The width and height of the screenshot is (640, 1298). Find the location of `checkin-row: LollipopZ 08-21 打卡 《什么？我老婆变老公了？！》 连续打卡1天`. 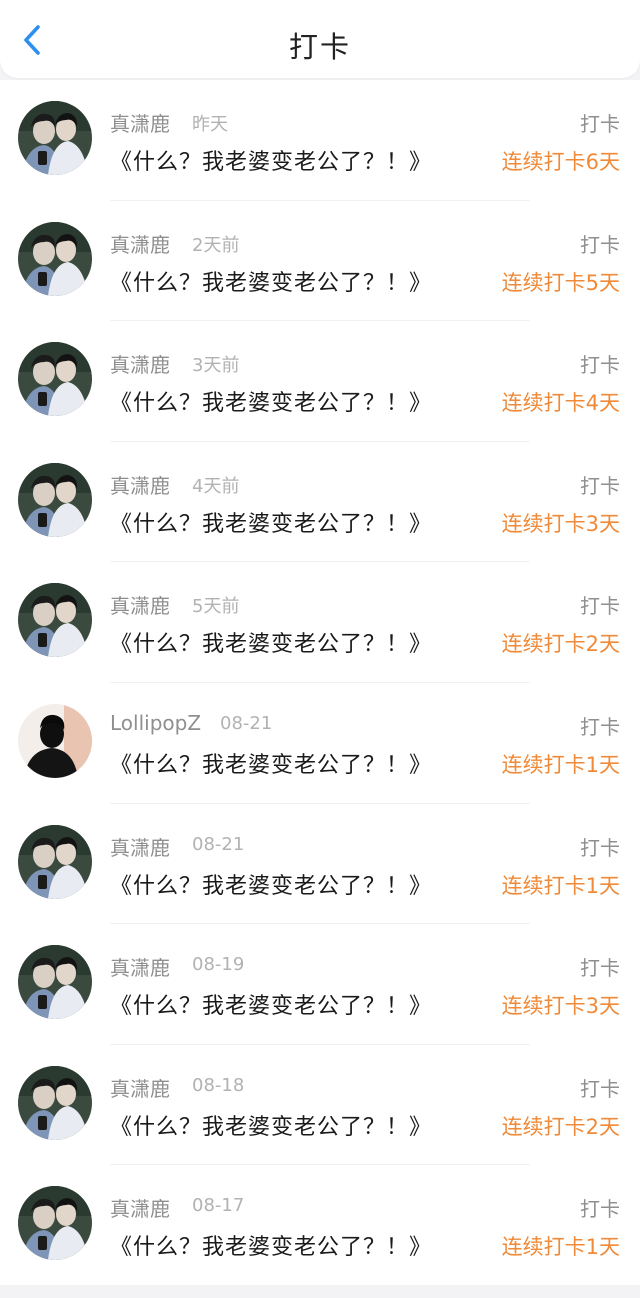

checkin-row: LollipopZ 08-21 打卡 《什么？我老婆变老公了？！》 连续打卡1天 is located at coordinates (320, 743).